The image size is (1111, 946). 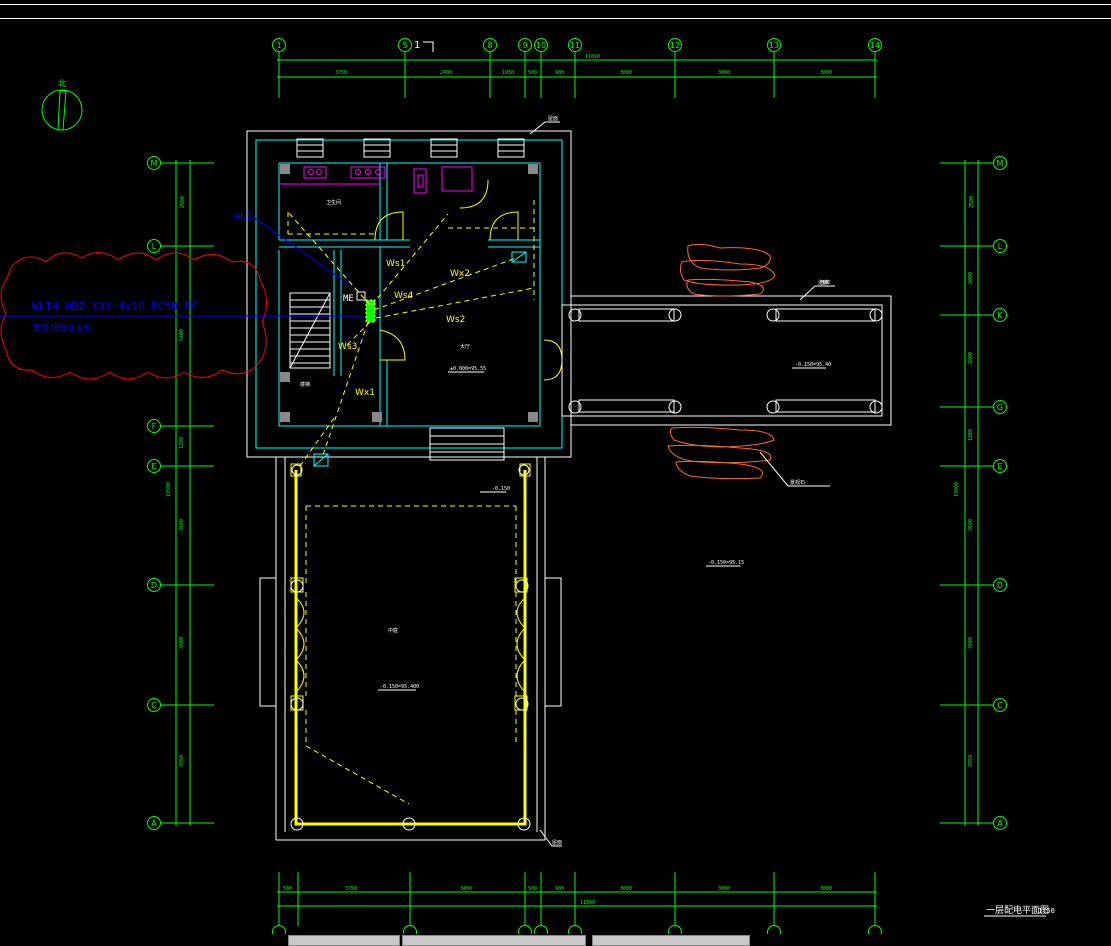 I want to click on lower-hall-dashed-wires, so click(x=408, y=611).